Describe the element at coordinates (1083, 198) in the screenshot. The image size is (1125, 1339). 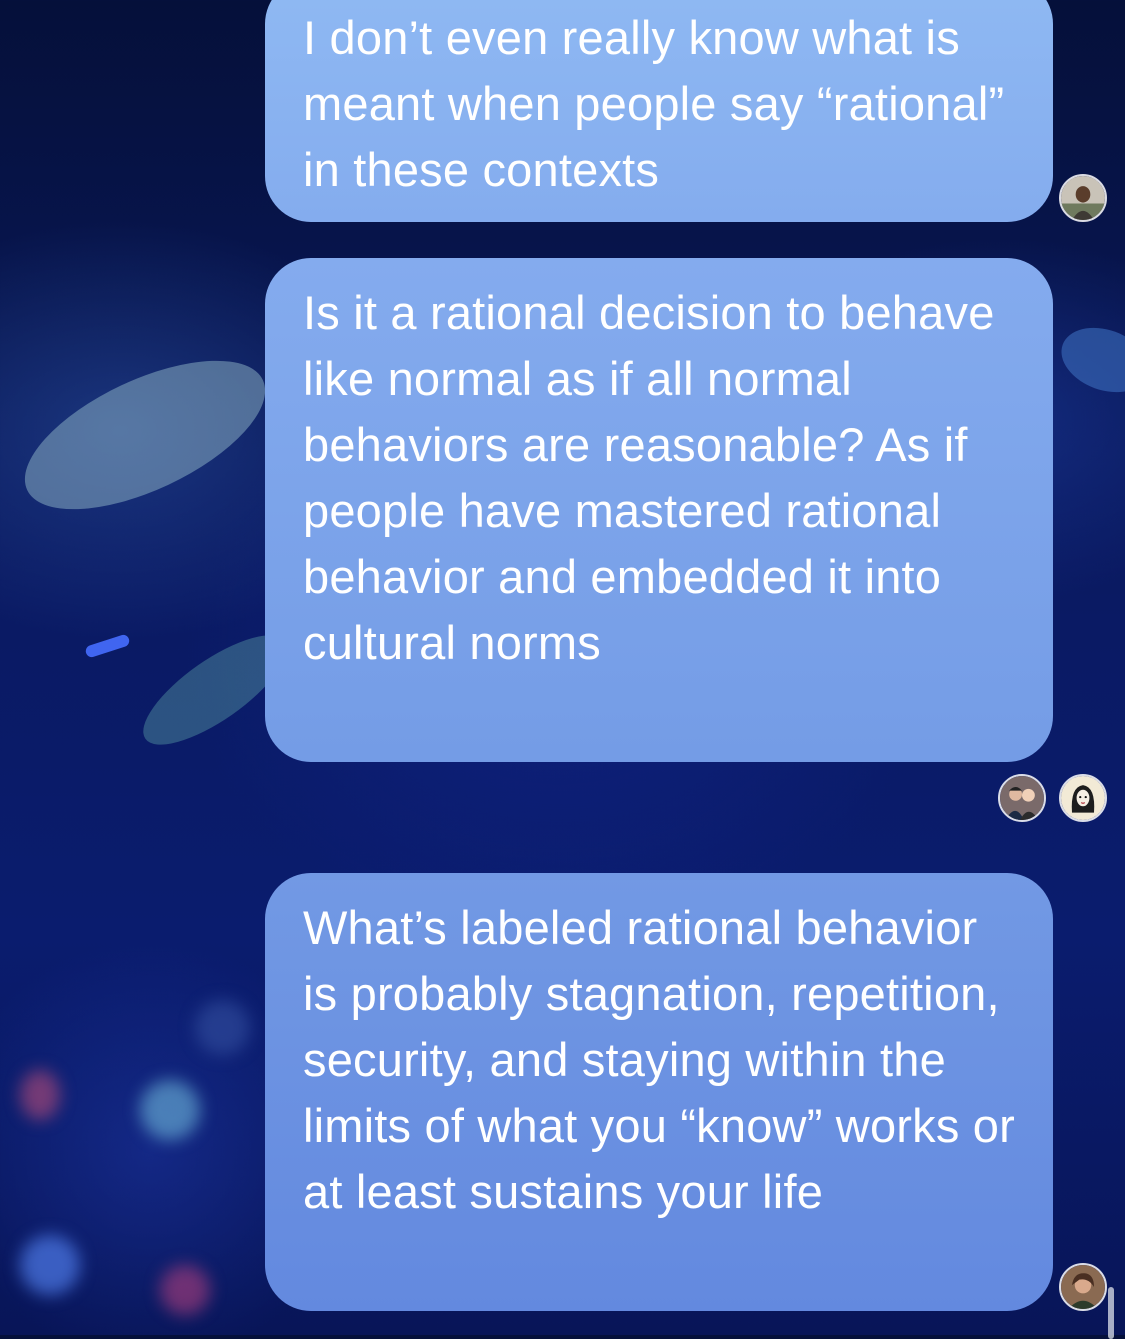
I see `avatar-man-icon` at that location.